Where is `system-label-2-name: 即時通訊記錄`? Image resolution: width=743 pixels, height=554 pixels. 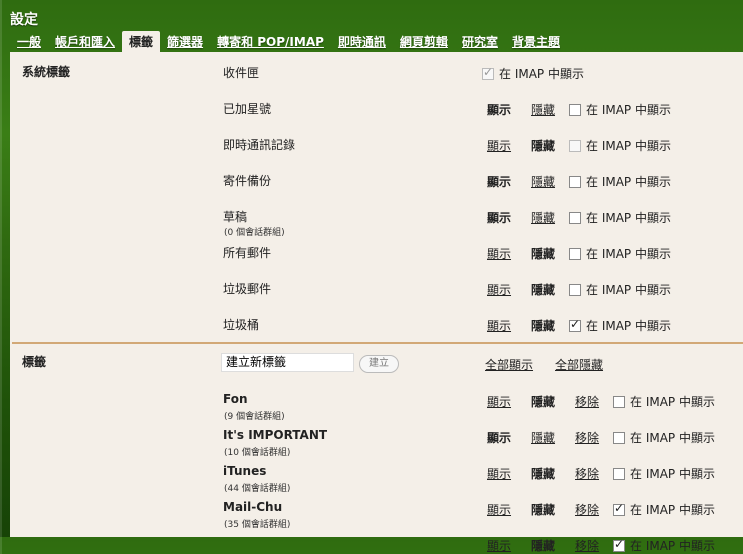 system-label-2-name: 即時通訊記錄 is located at coordinates (259, 145).